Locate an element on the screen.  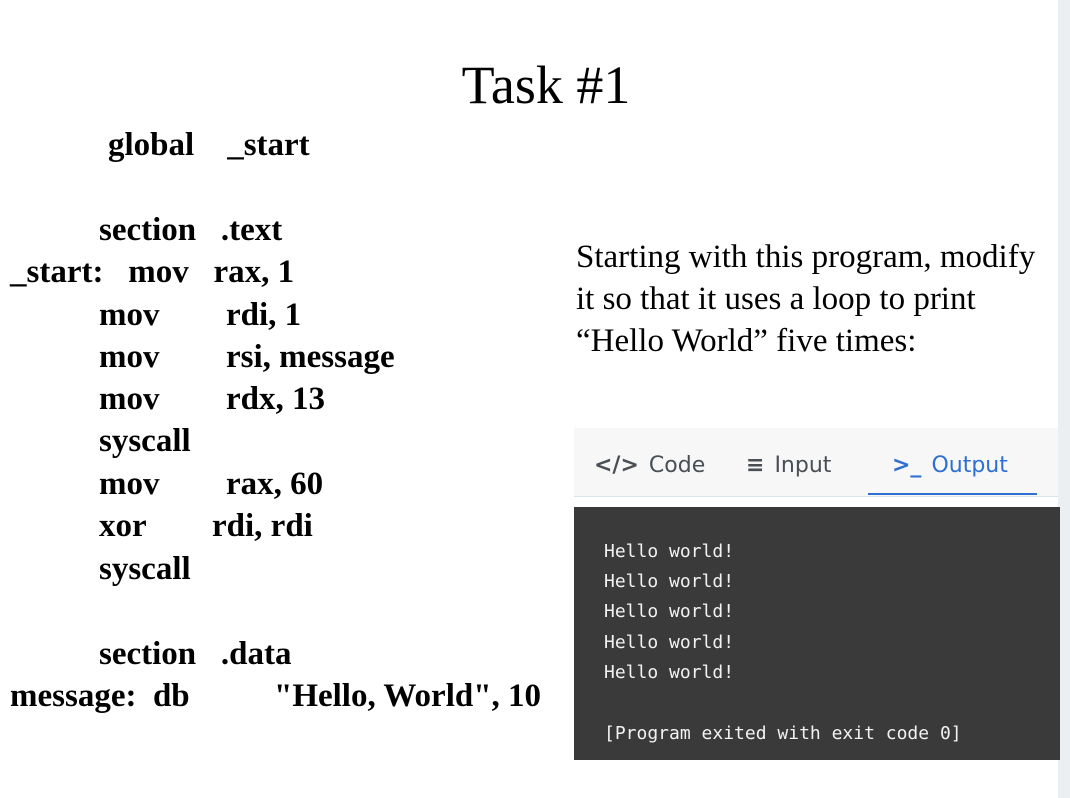
tab-output: >_ Output is located at coordinates (950, 462).